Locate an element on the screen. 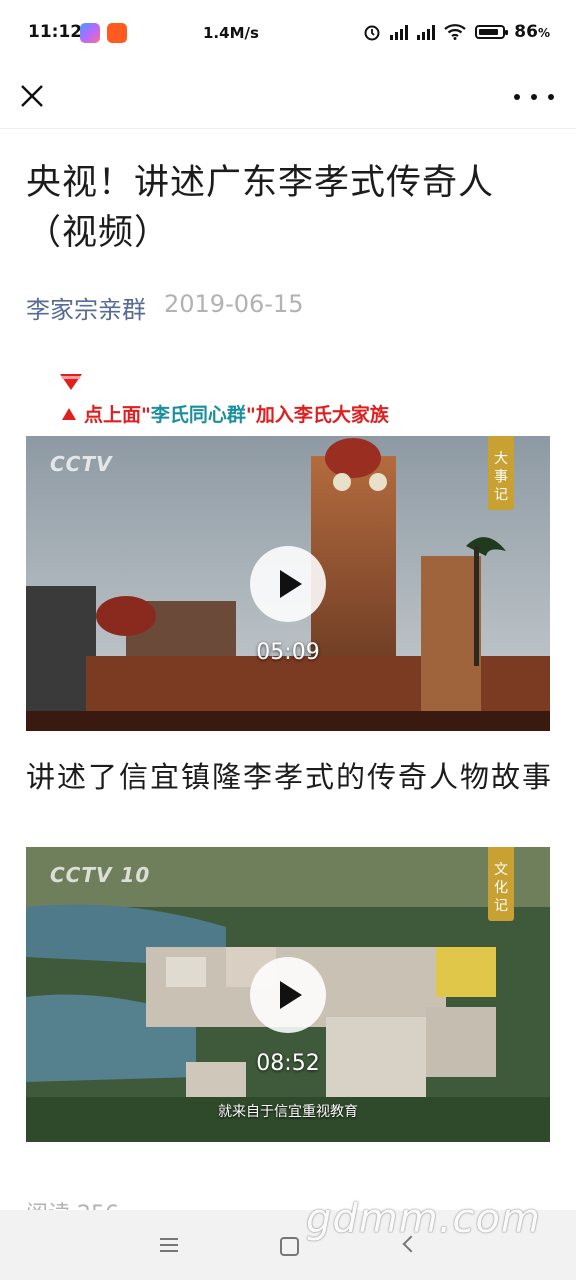 This screenshot has height=1280, width=576. promo-prefix: 点上面" is located at coordinates (117, 415).